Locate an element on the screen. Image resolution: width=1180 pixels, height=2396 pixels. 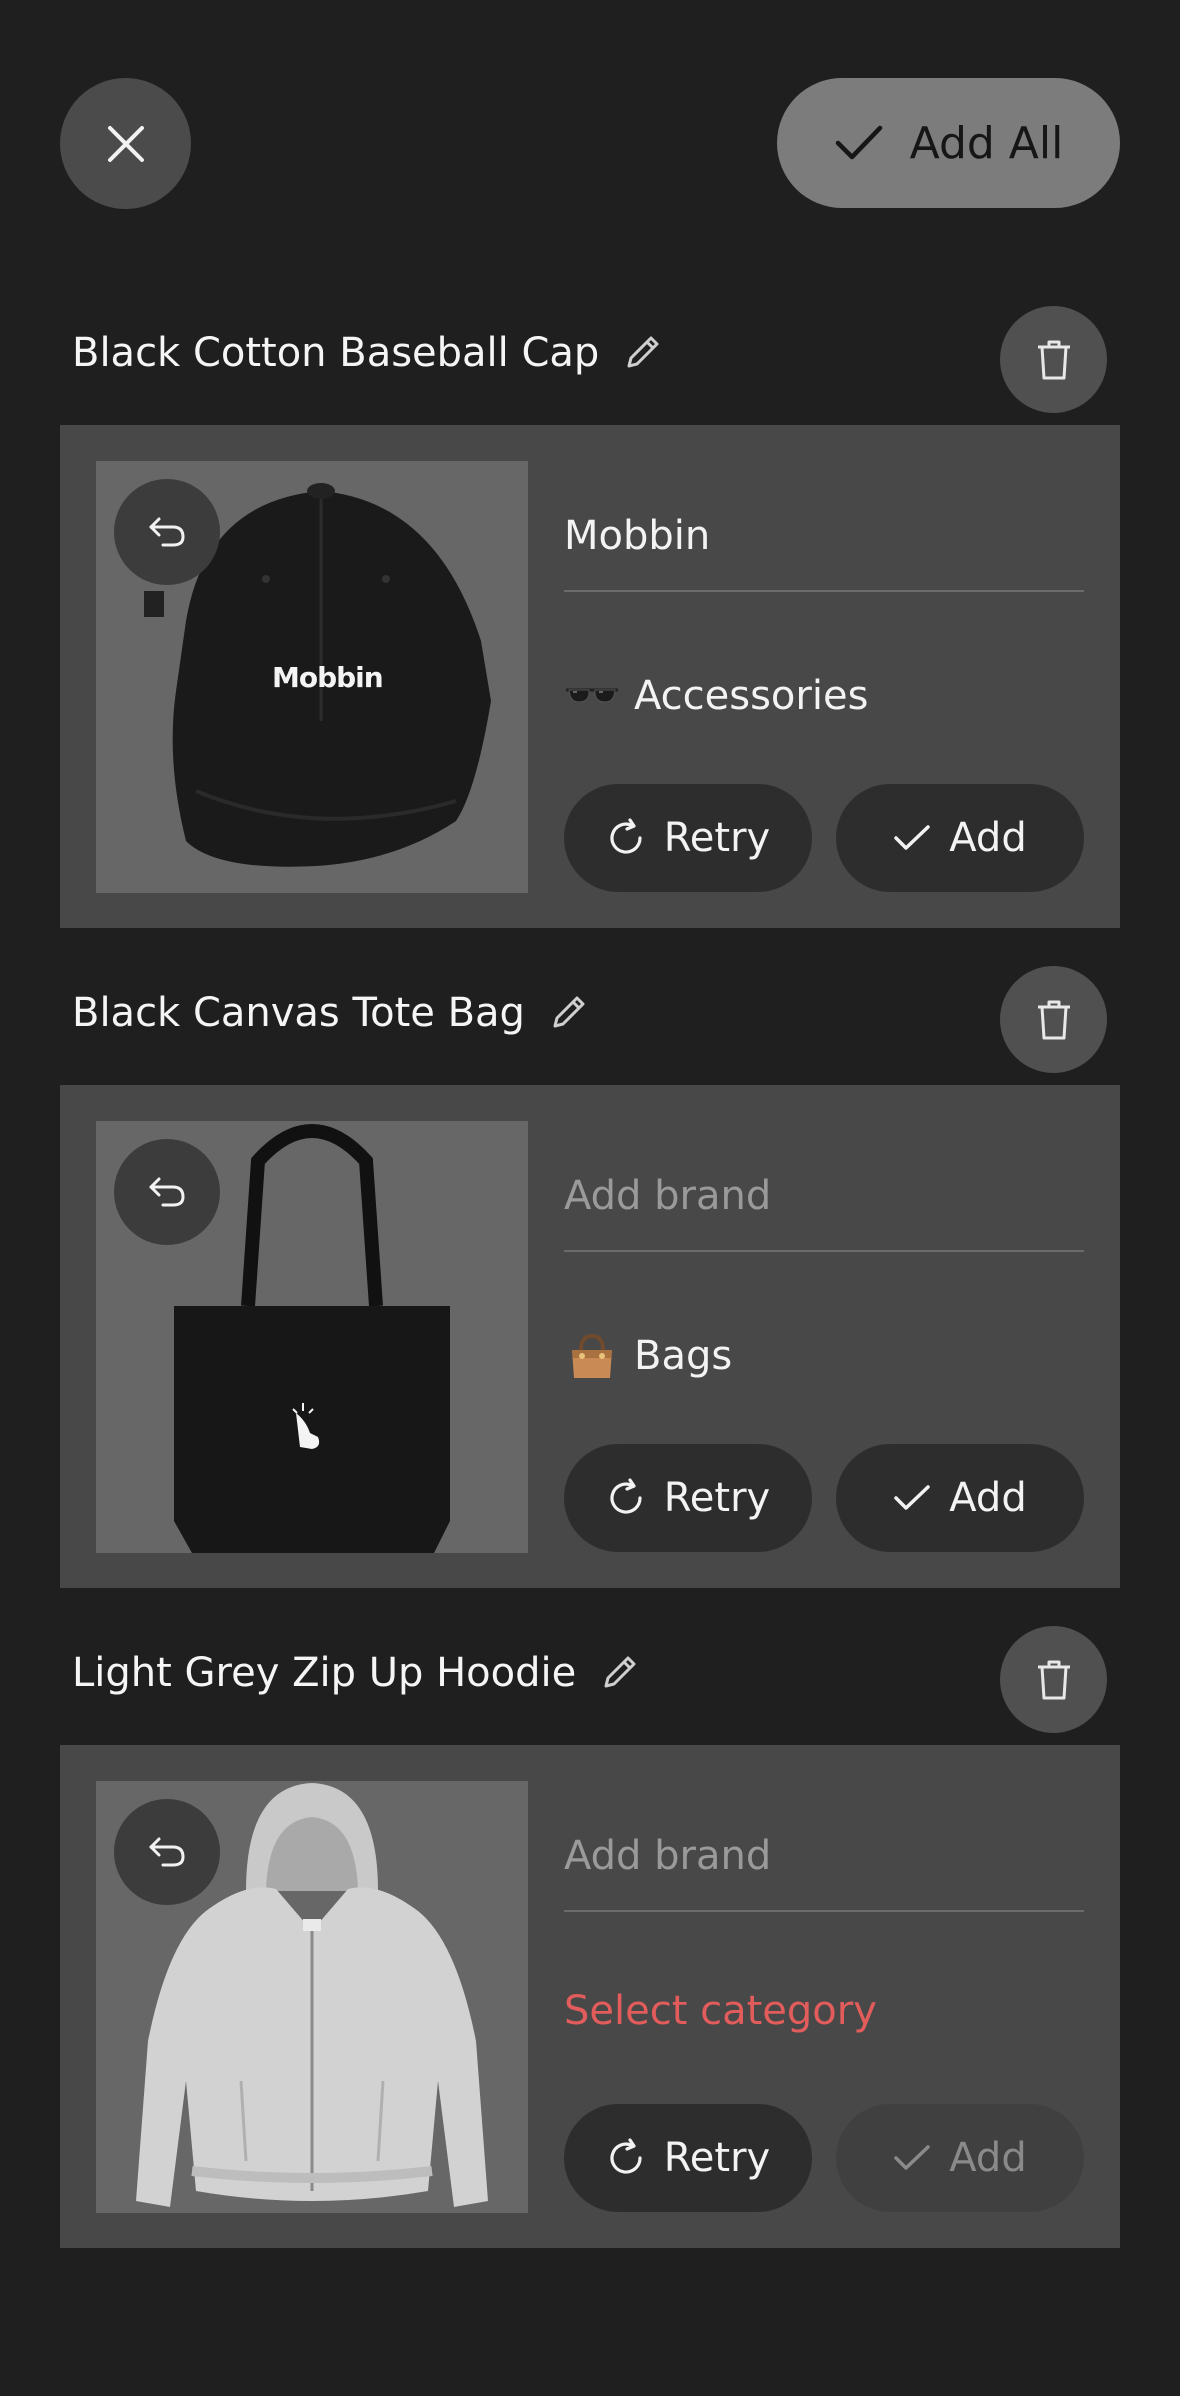
category-selector: Select category is located at coordinates (720, 2011).